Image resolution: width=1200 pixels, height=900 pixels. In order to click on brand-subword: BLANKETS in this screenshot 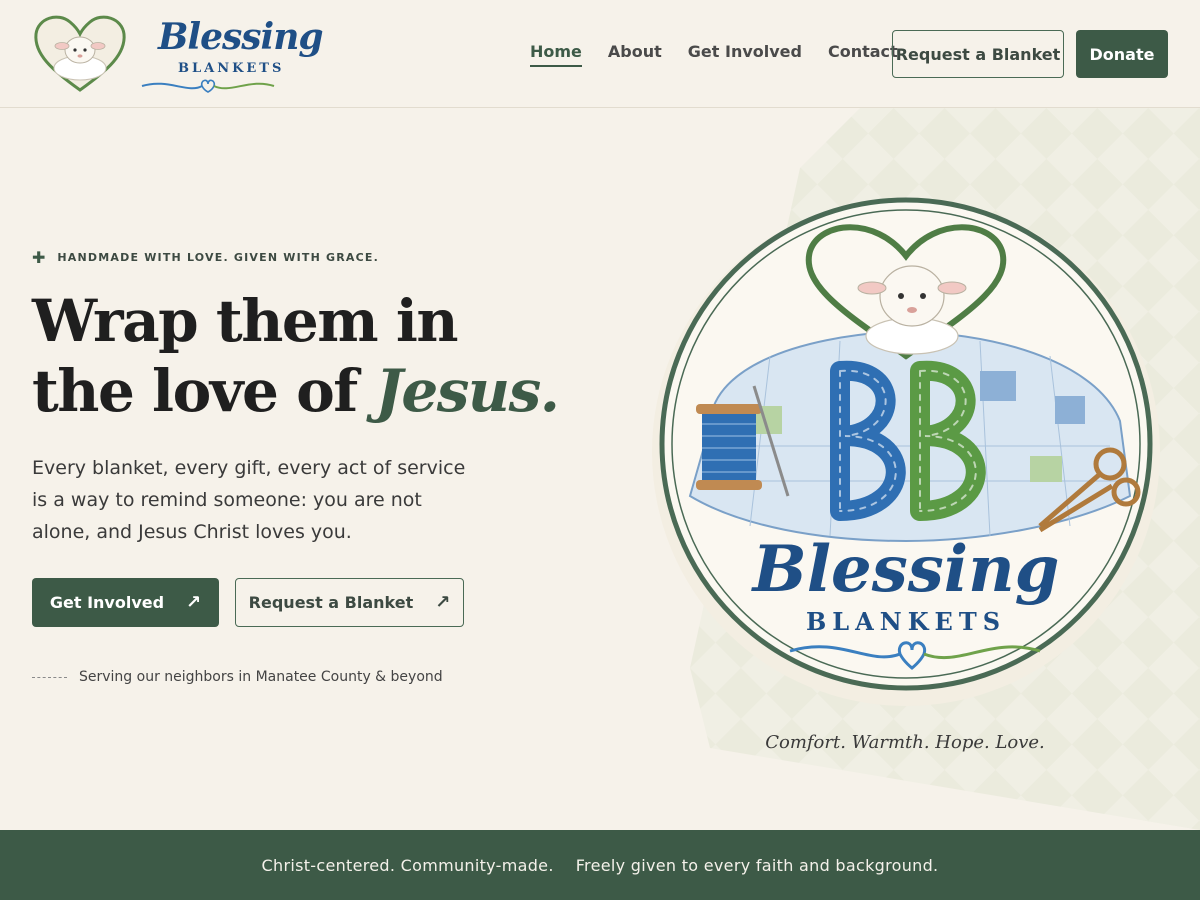, I will do `click(231, 68)`.